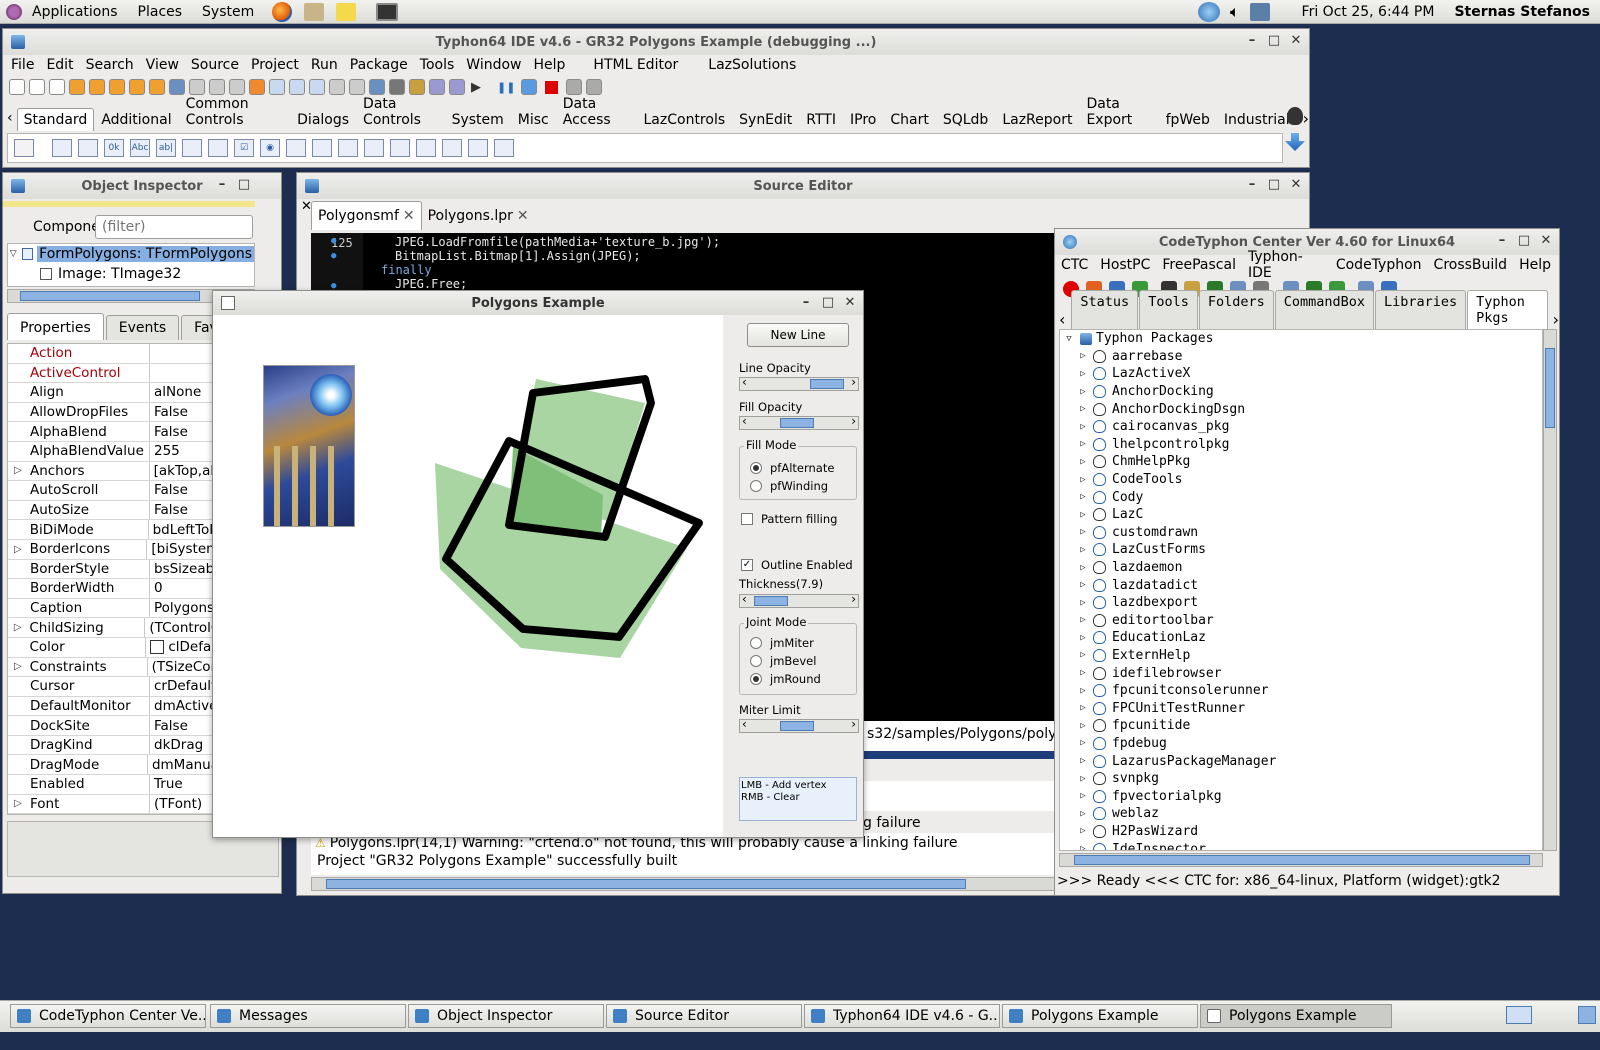 This screenshot has width=1600, height=1050. What do you see at coordinates (176, 745) in the screenshot?
I see `property-value: dkDrag` at bounding box center [176, 745].